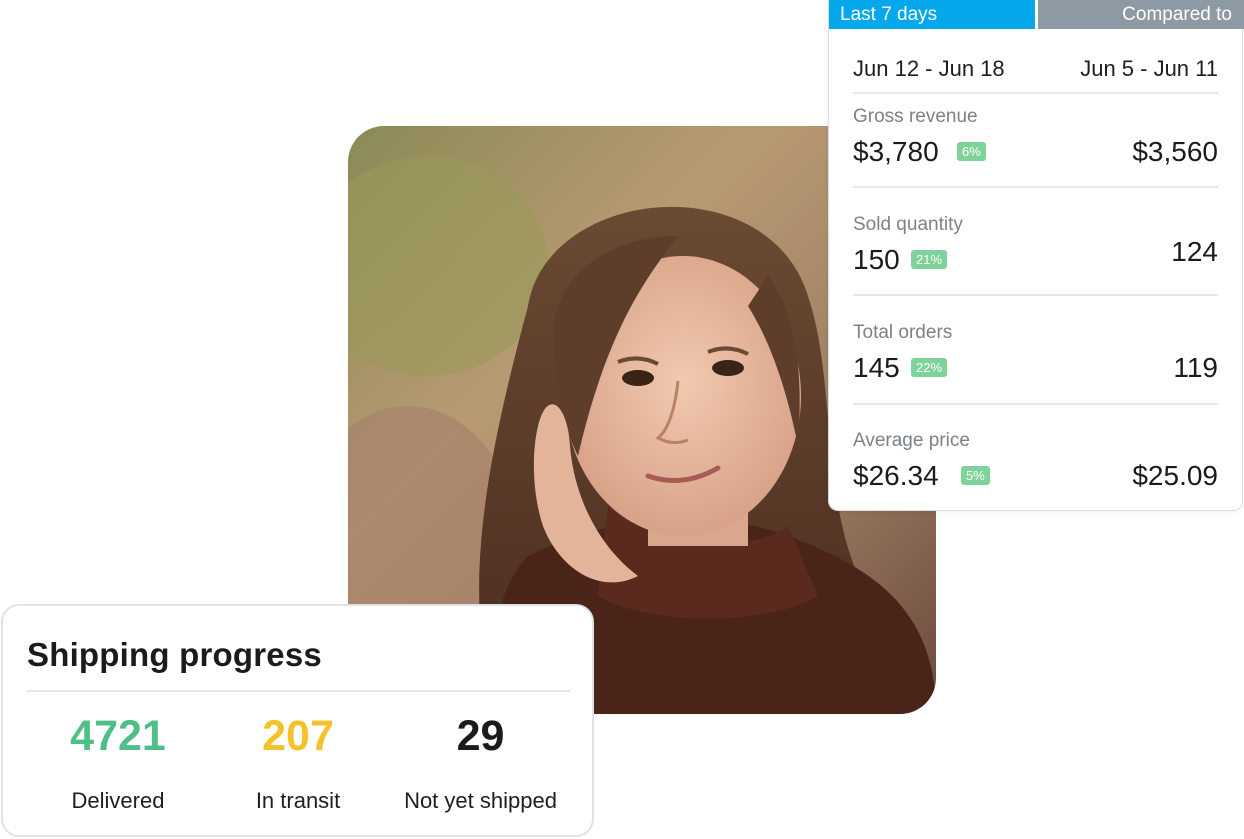 The image size is (1244, 839). Describe the element at coordinates (1175, 475) in the screenshot. I see `metric-previous-value: $25.09` at that location.